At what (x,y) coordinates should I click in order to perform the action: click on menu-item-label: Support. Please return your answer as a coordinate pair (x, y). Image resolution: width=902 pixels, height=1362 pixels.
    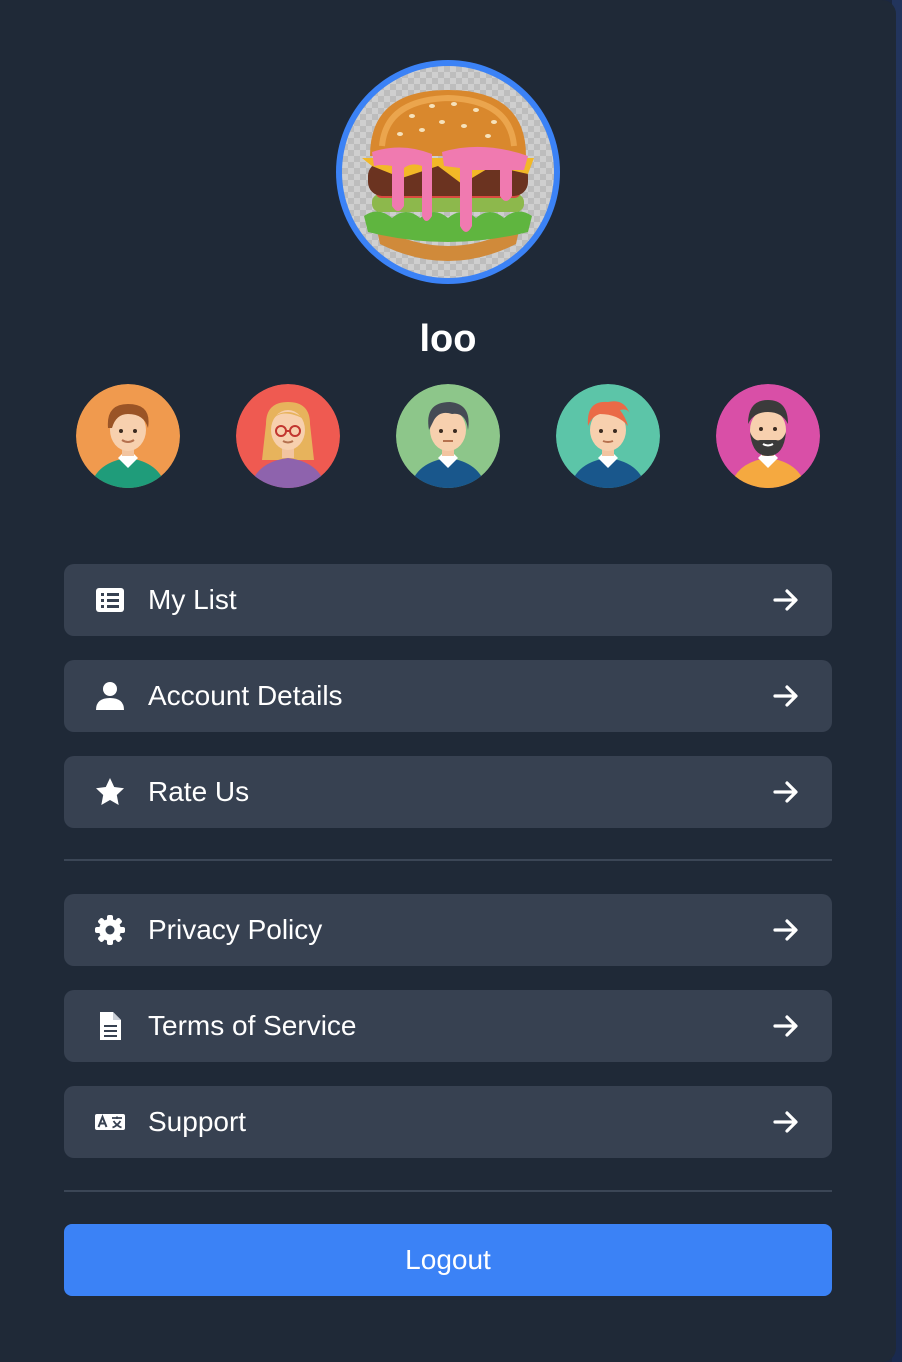
    Looking at the image, I should click on (197, 1121).